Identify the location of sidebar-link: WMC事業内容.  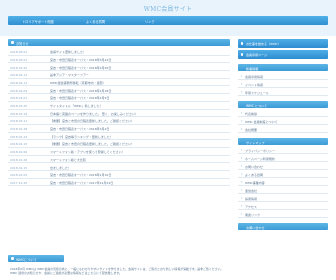
(283, 182).